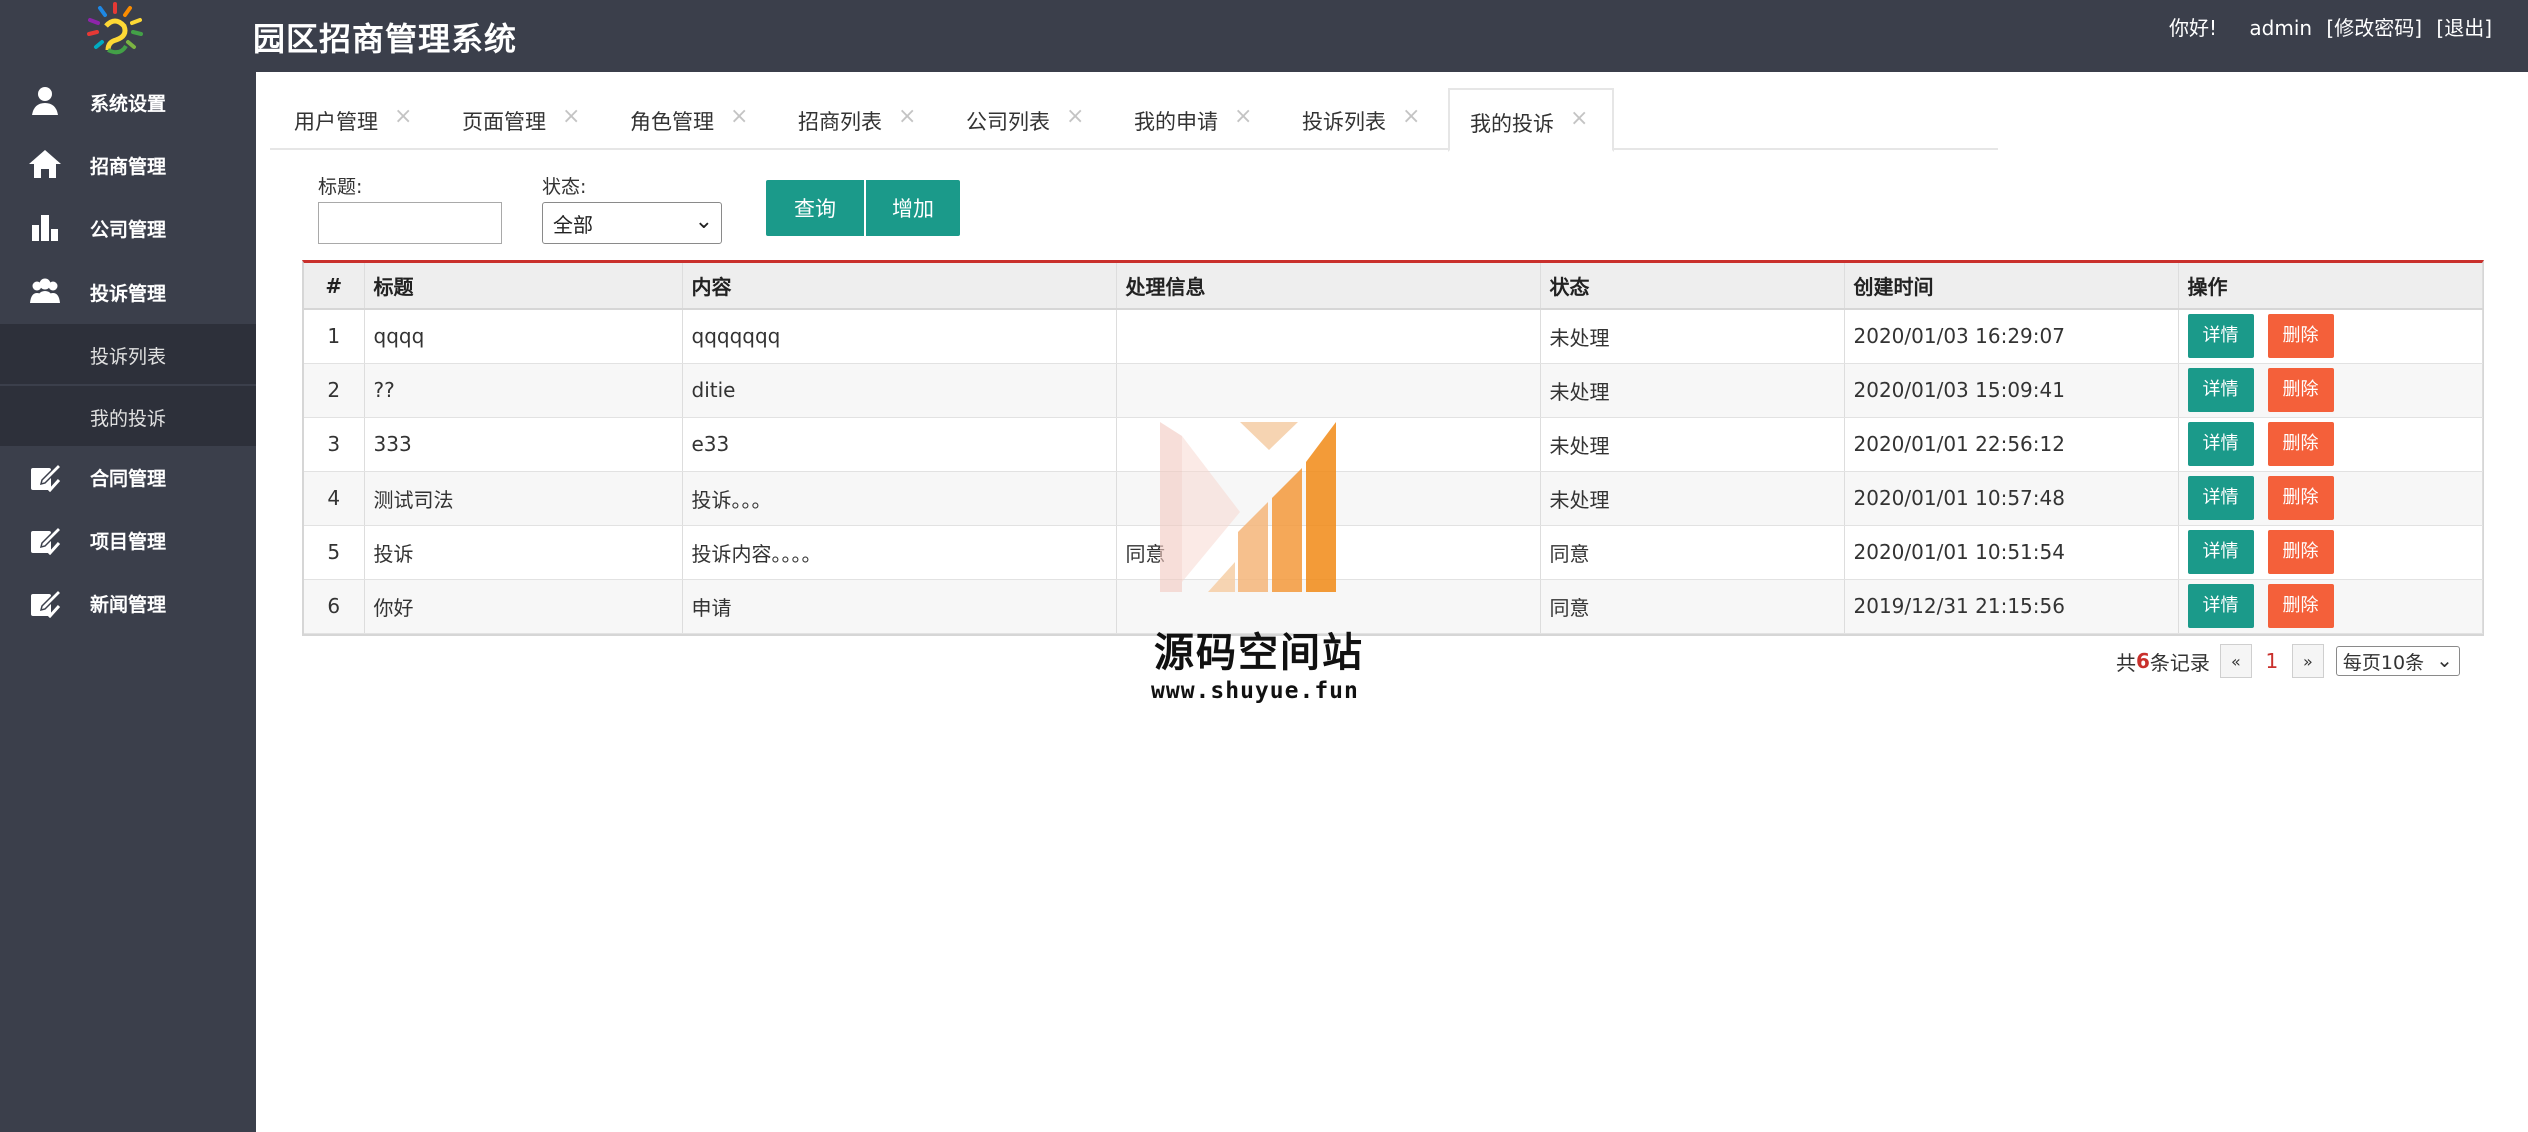  I want to click on tab-company-list: 公司列表 ×, so click(1026, 119).